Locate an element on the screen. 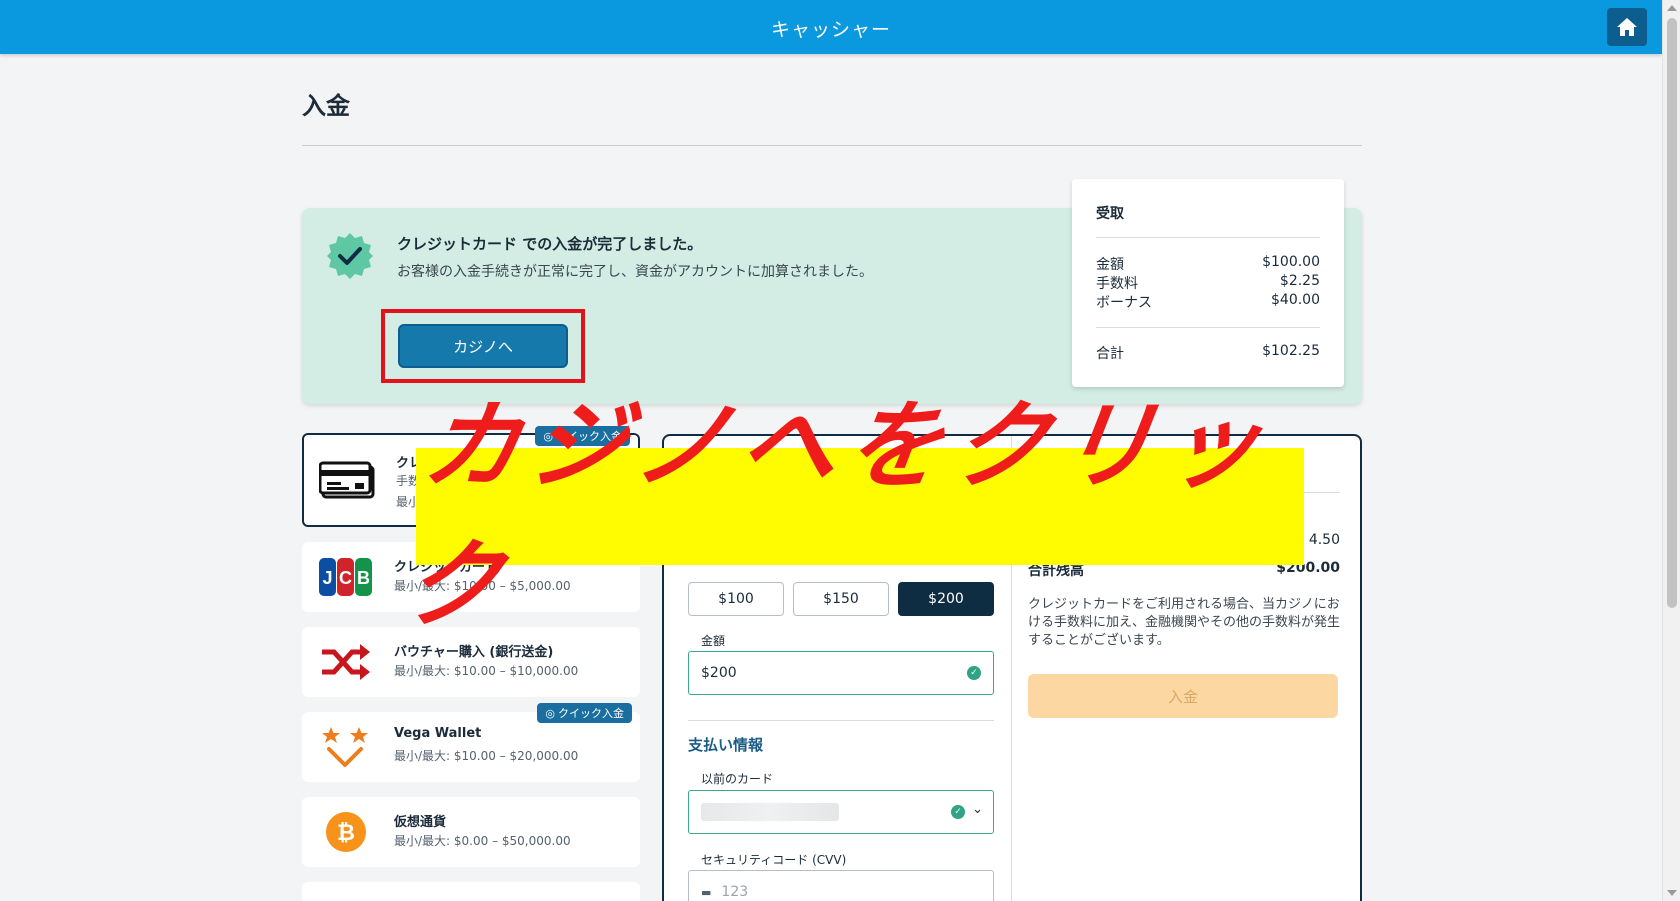 This screenshot has height=901, width=1680. success-title: クレジットカード での入金が完了しました。 is located at coordinates (550, 244).